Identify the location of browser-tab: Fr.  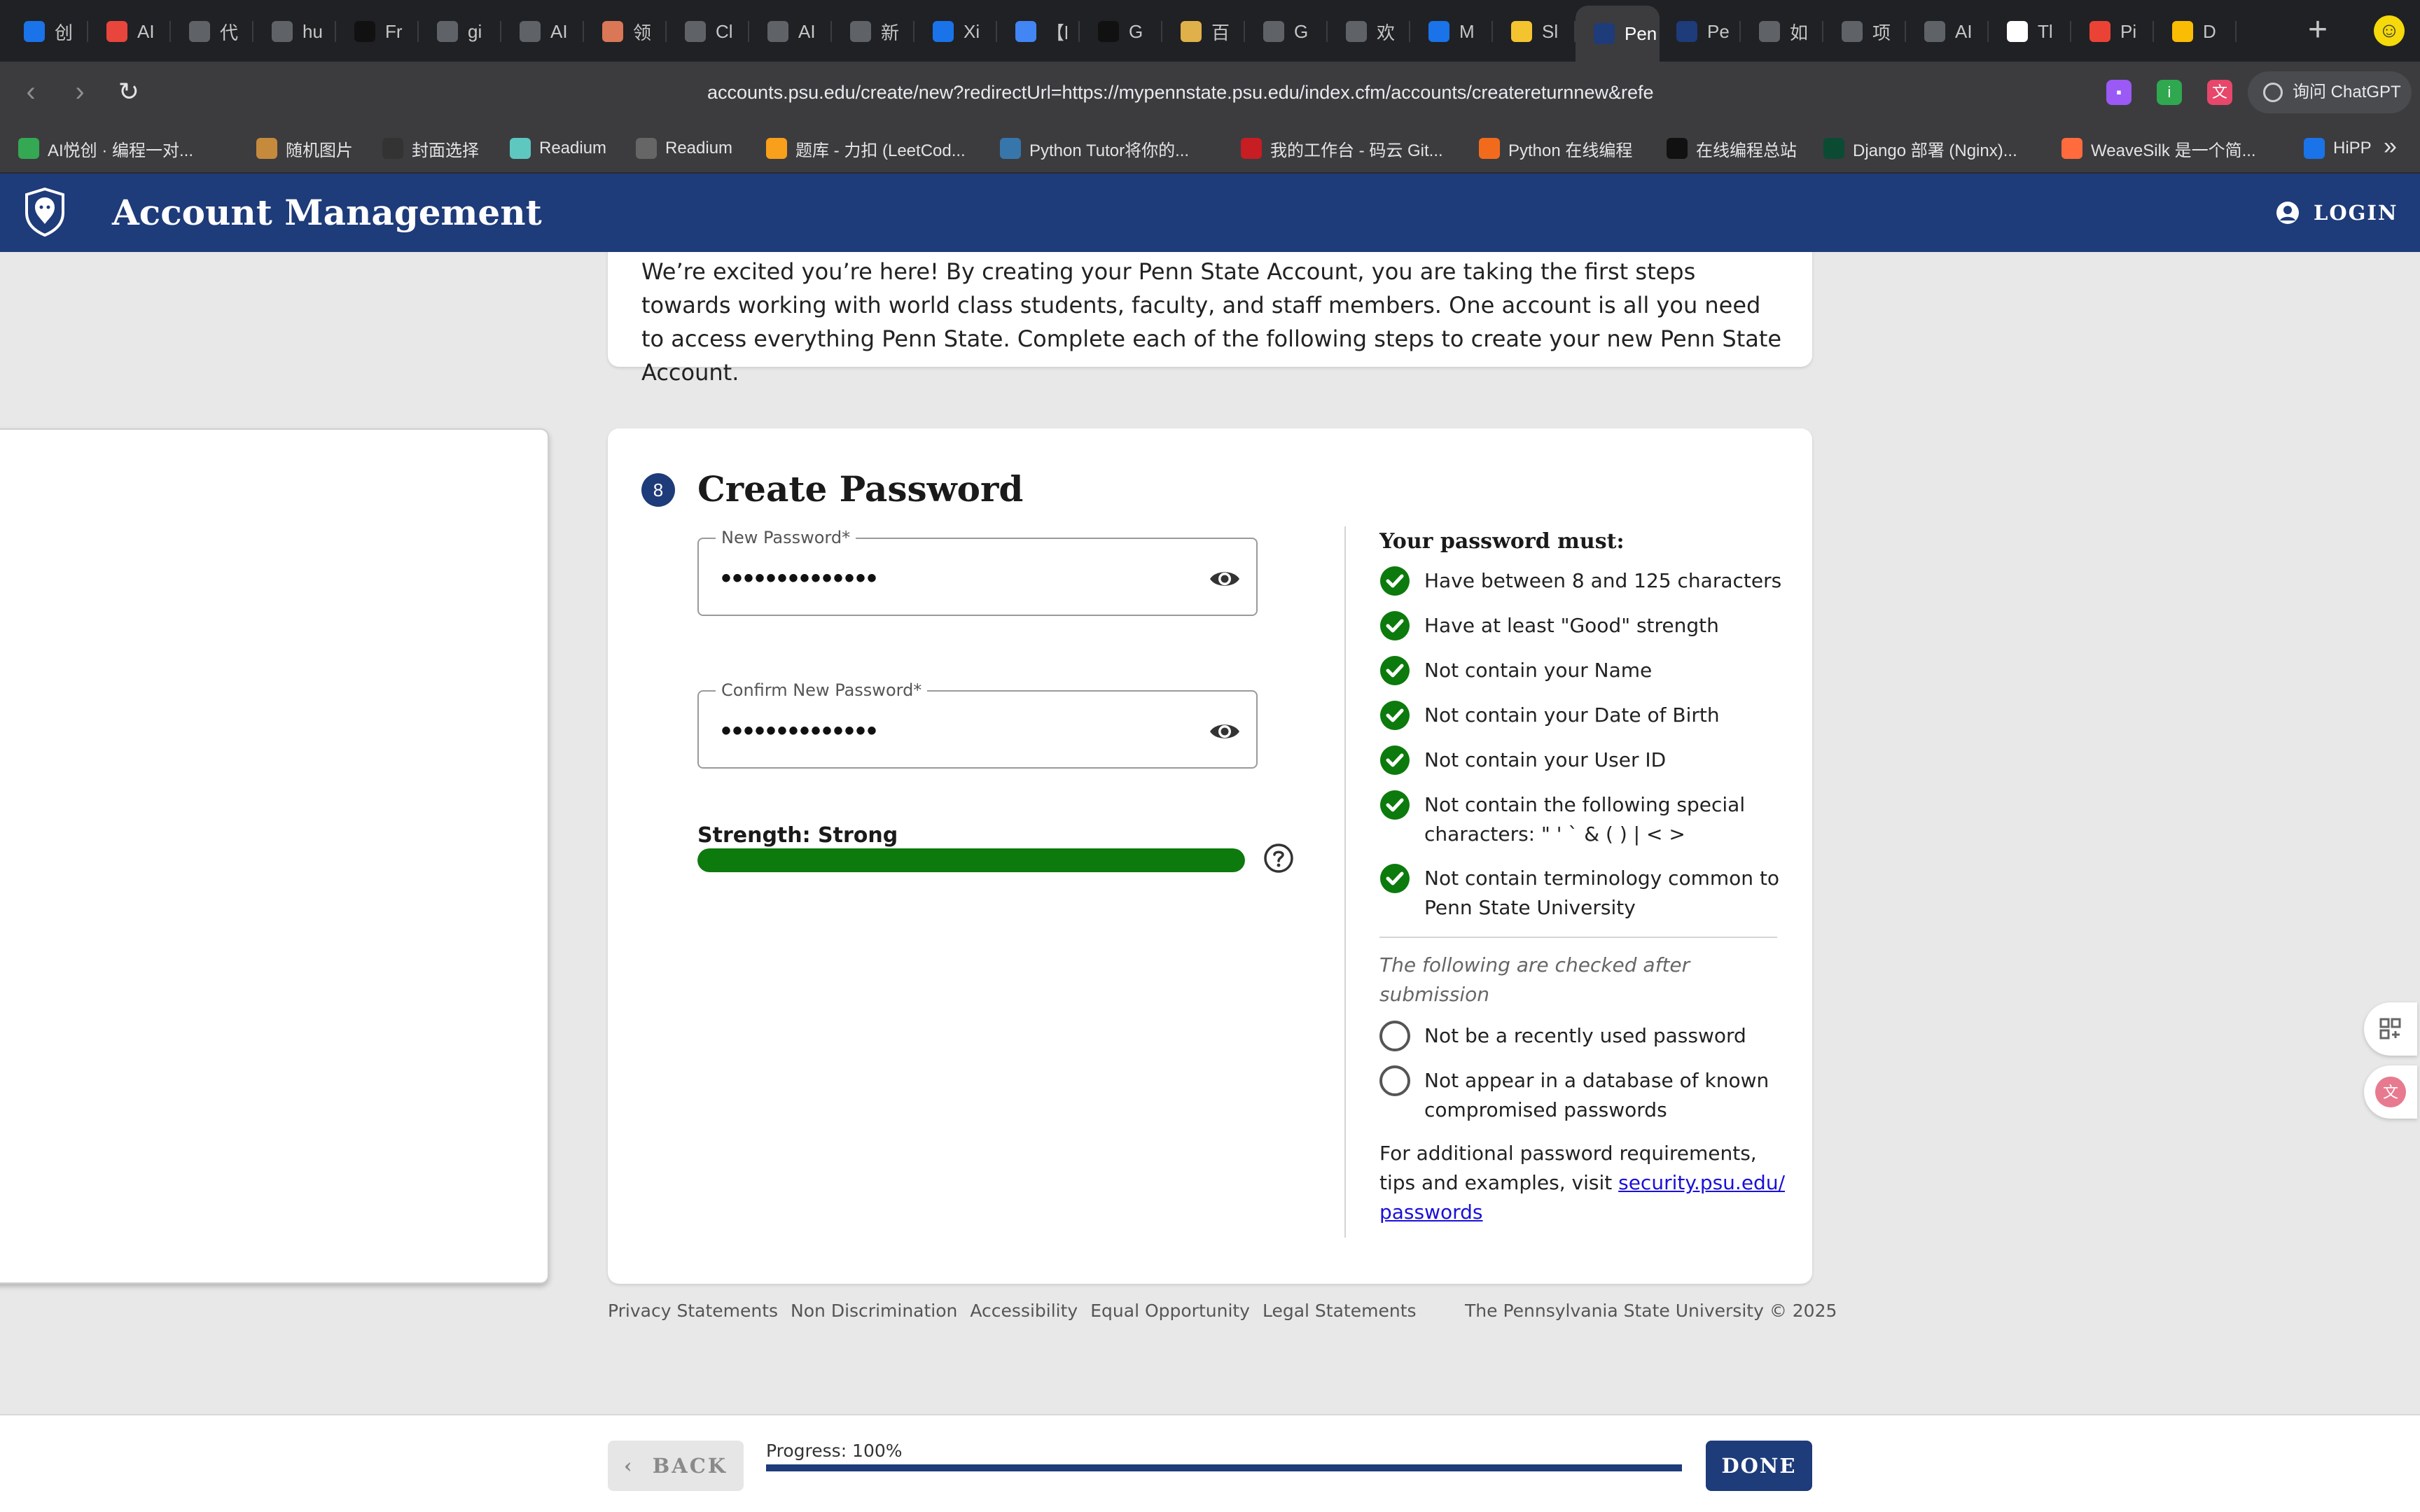
(377, 31).